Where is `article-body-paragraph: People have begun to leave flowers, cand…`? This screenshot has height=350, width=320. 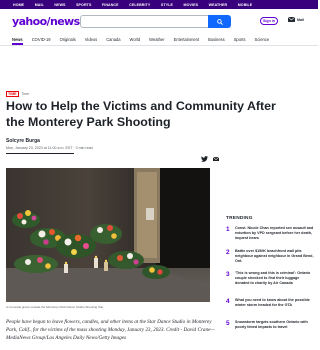
article-body-paragraph: People have begun to leave flowers, cand… is located at coordinates (111, 330).